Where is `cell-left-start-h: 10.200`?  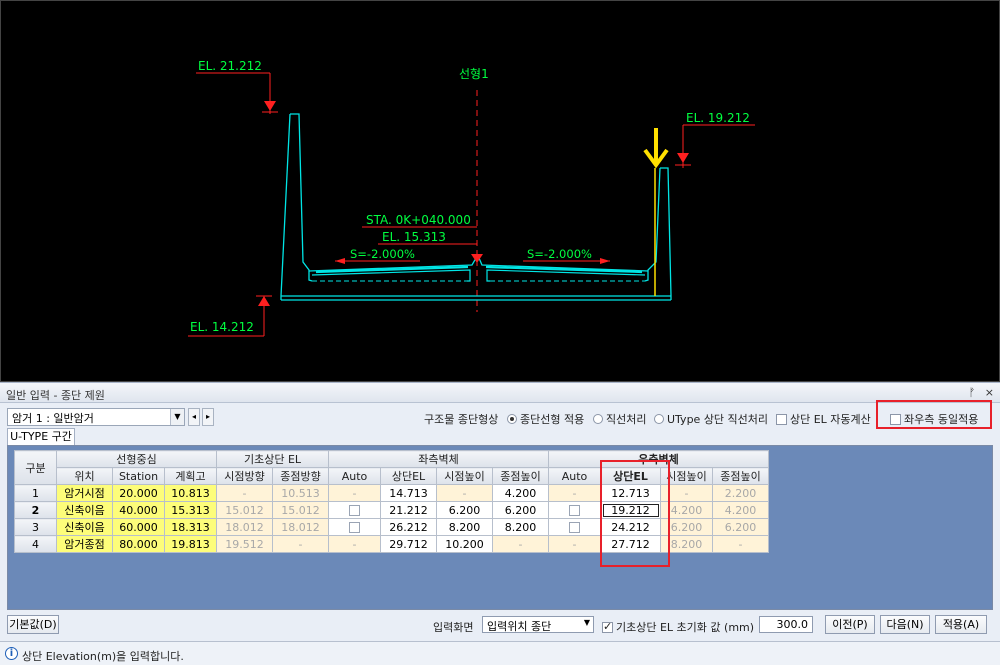
cell-left-start-h: 10.200 is located at coordinates (464, 544).